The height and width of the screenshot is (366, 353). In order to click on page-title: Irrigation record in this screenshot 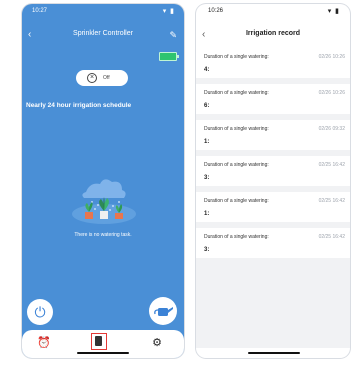, I will do `click(273, 33)`.